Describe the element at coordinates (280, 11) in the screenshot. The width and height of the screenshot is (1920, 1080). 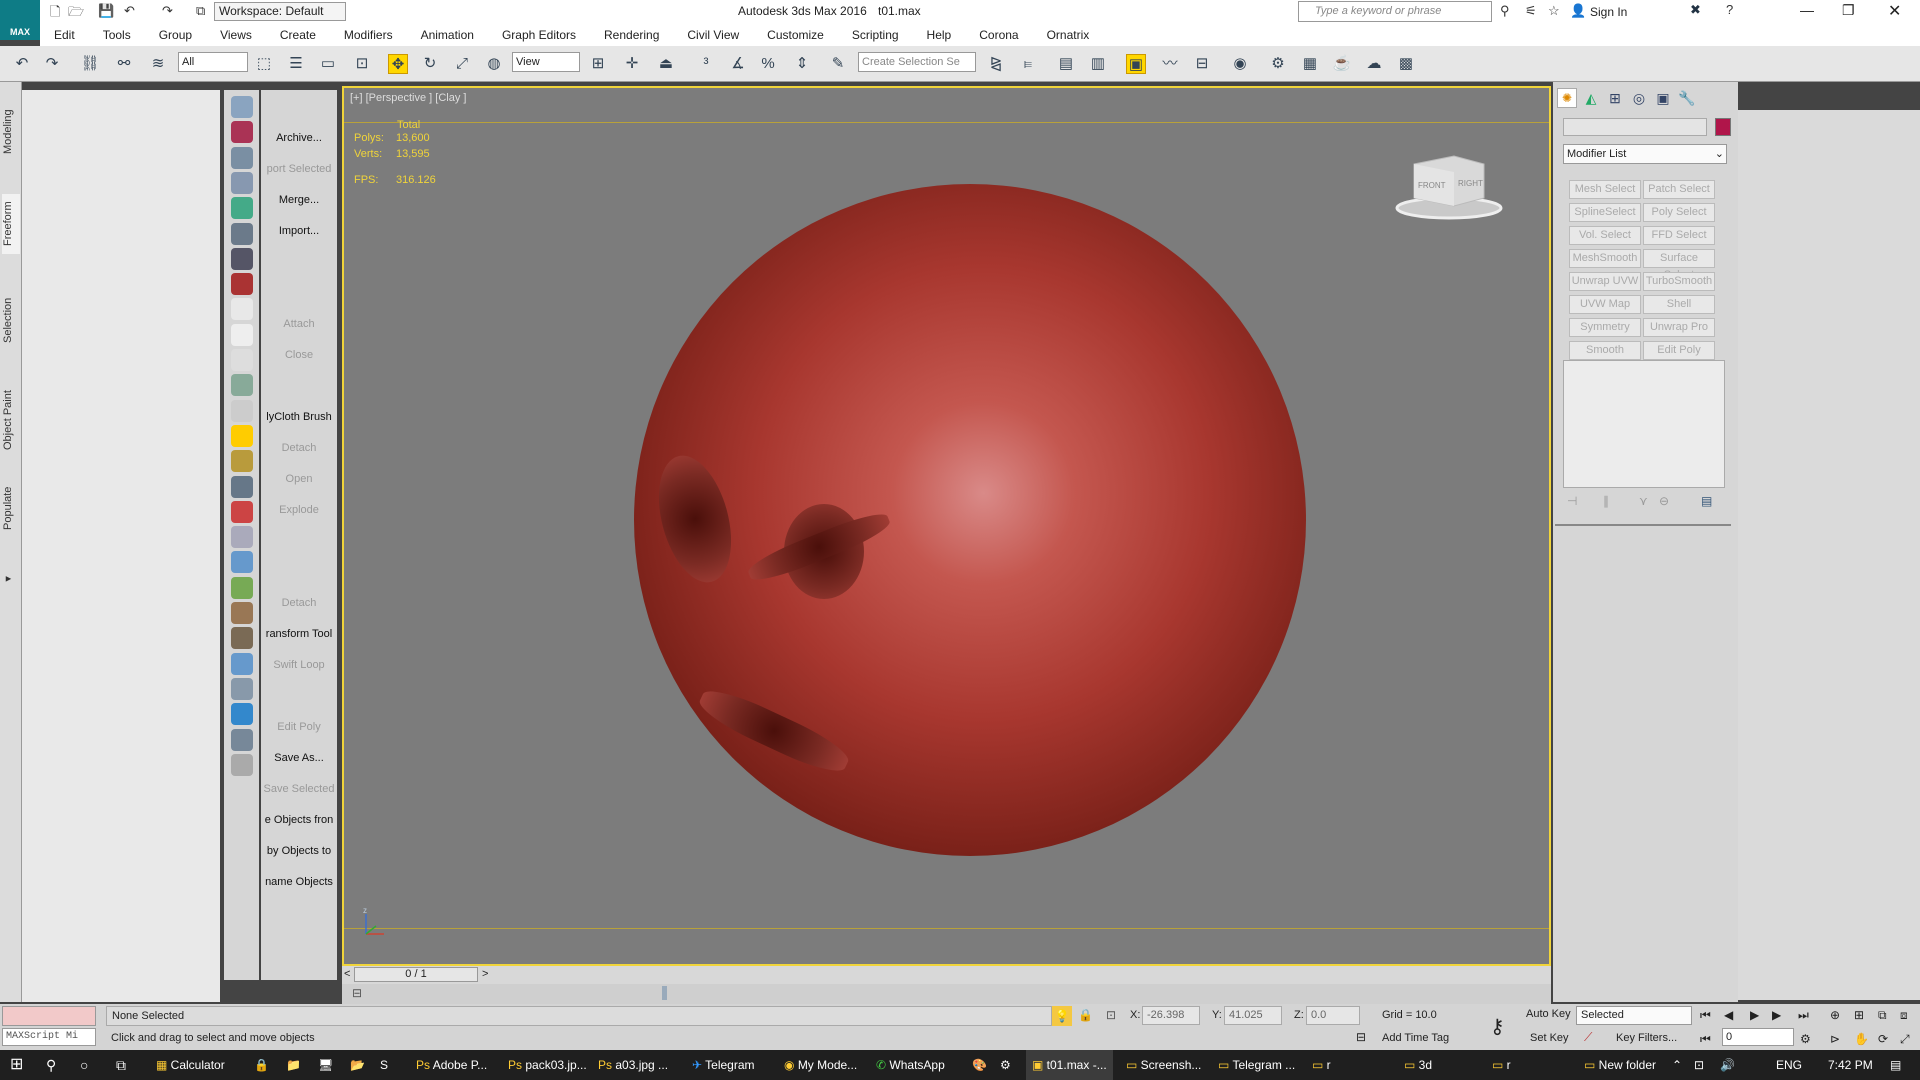
I see `workspace-dropdown: Workspace: Default` at that location.